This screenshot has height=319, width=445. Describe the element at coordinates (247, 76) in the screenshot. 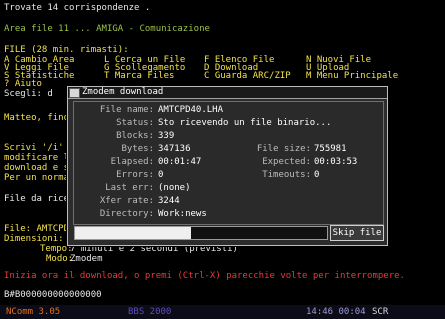

I see `menu-item-guarda-arc-zip: C Guarda ARC/ZIP` at that location.